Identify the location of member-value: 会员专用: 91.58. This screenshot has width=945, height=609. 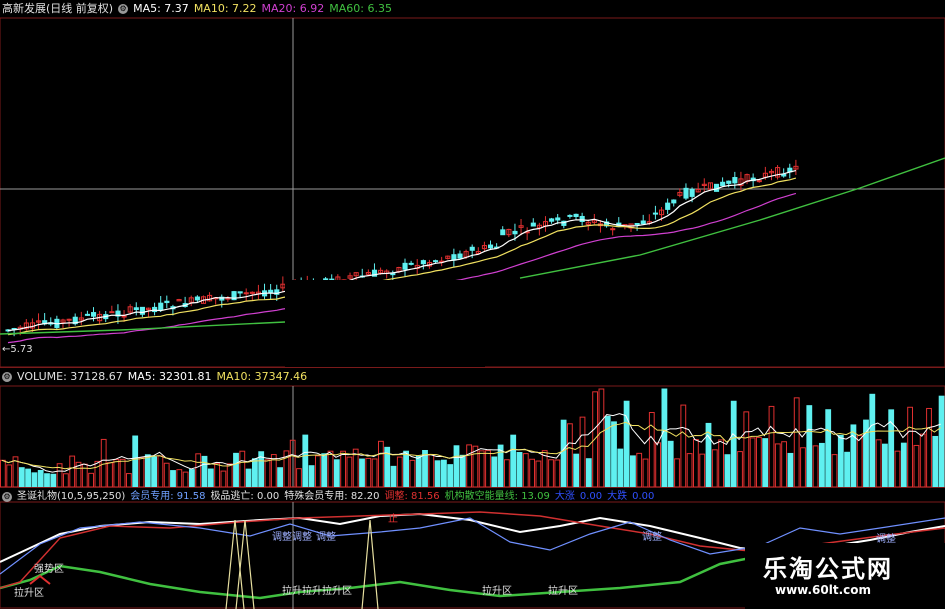
(168, 496).